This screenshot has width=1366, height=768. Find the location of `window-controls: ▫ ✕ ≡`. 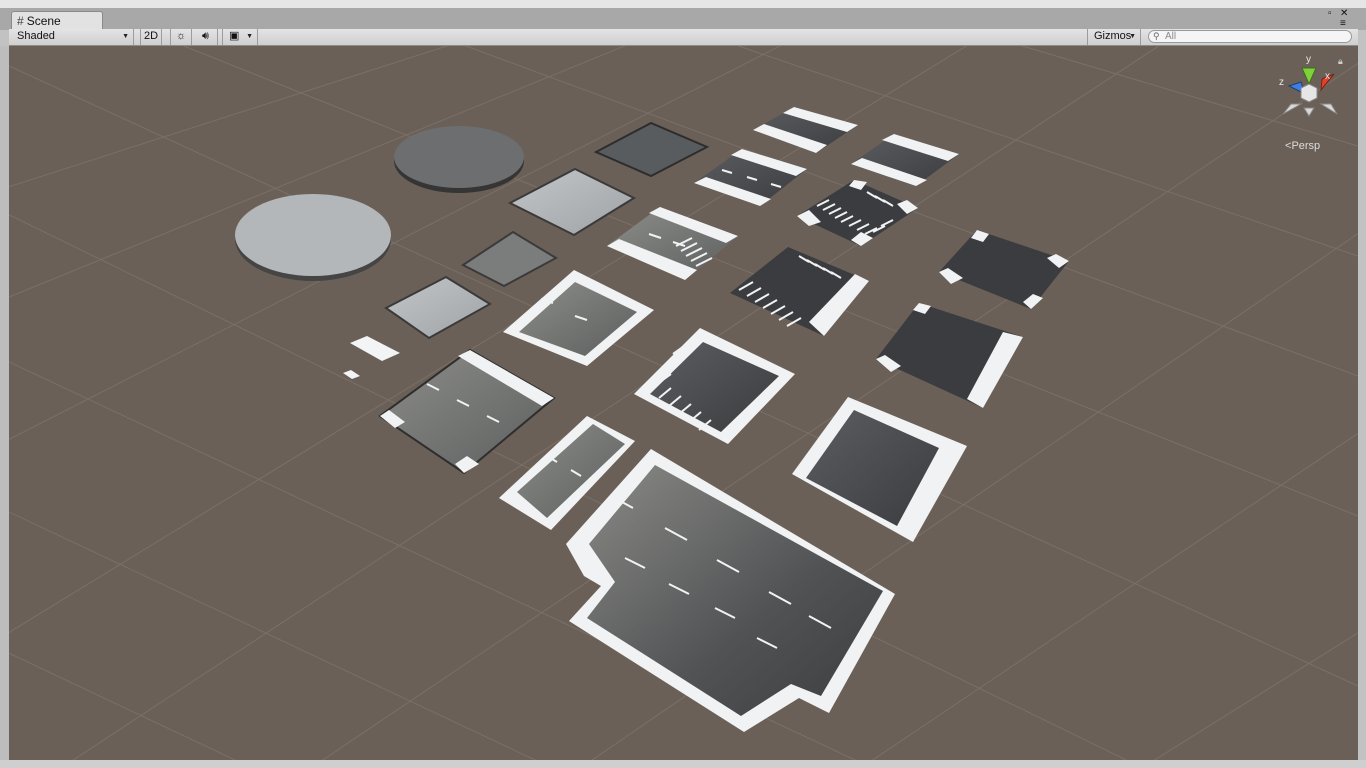

window-controls: ▫ ✕ ≡ is located at coordinates (1343, 19).